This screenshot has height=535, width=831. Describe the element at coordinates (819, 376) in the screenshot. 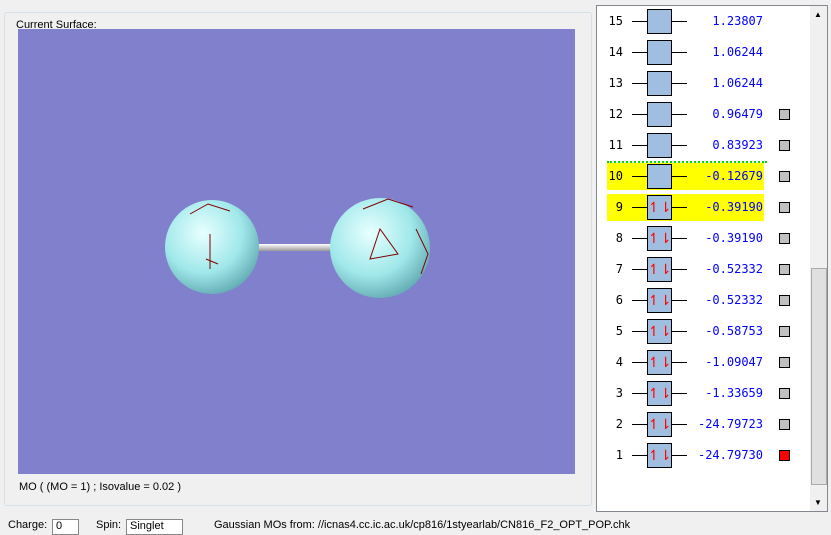

I see `scrollbar-thumb` at that location.